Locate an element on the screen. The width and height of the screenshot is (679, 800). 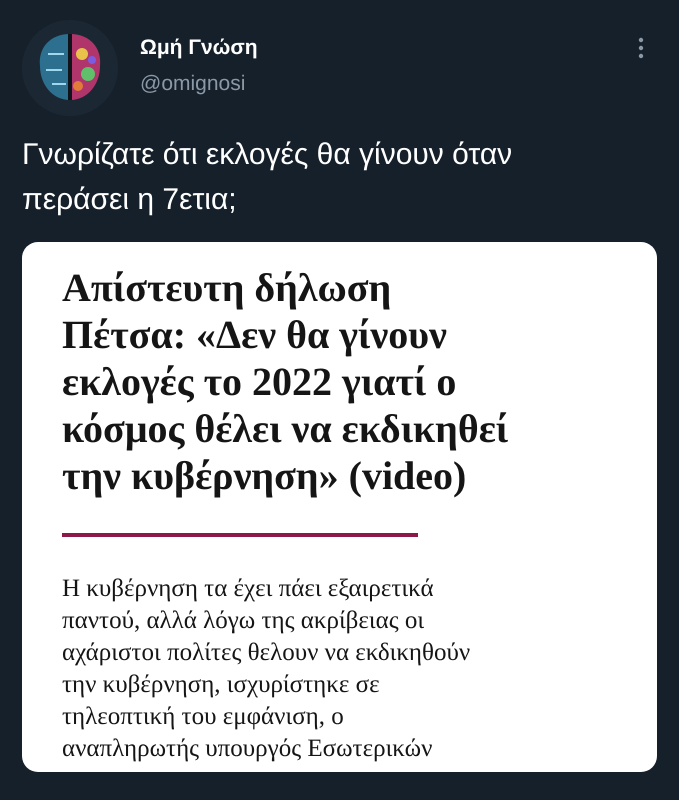
author-name: Ωμή Γνώση is located at coordinates (199, 48).